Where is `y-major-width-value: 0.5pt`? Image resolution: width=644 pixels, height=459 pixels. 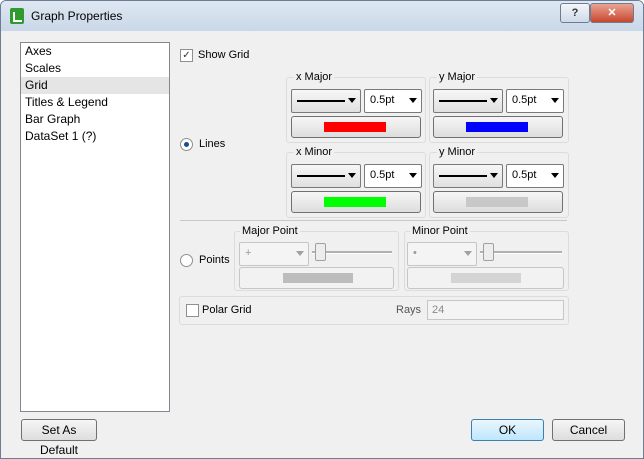 y-major-width-value: 0.5pt is located at coordinates (524, 100).